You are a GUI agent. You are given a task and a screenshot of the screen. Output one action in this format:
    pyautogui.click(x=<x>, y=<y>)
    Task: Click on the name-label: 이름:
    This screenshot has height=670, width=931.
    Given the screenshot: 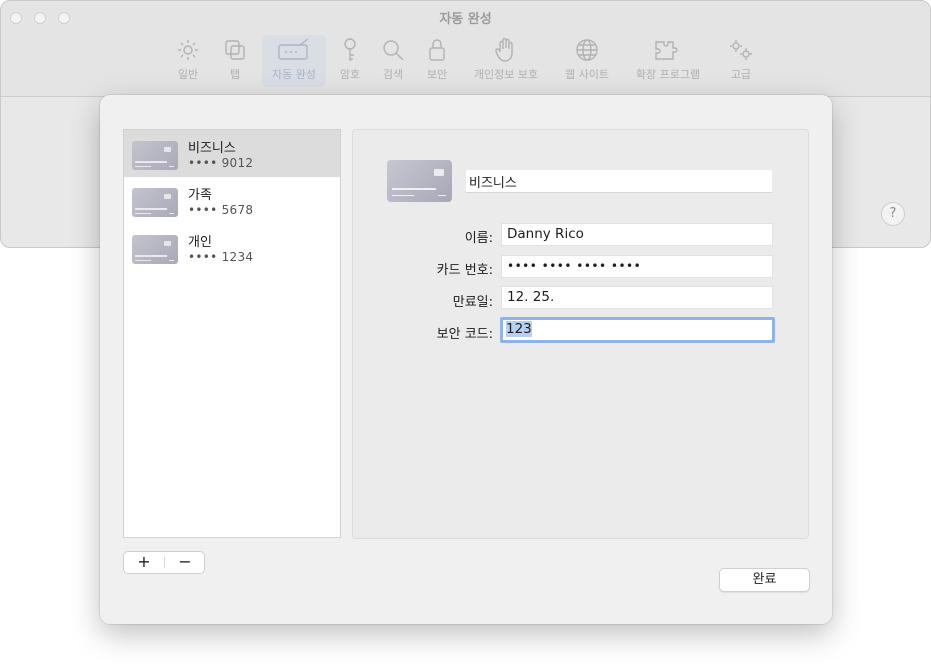 What is the action you would take?
    pyautogui.click(x=478, y=238)
    